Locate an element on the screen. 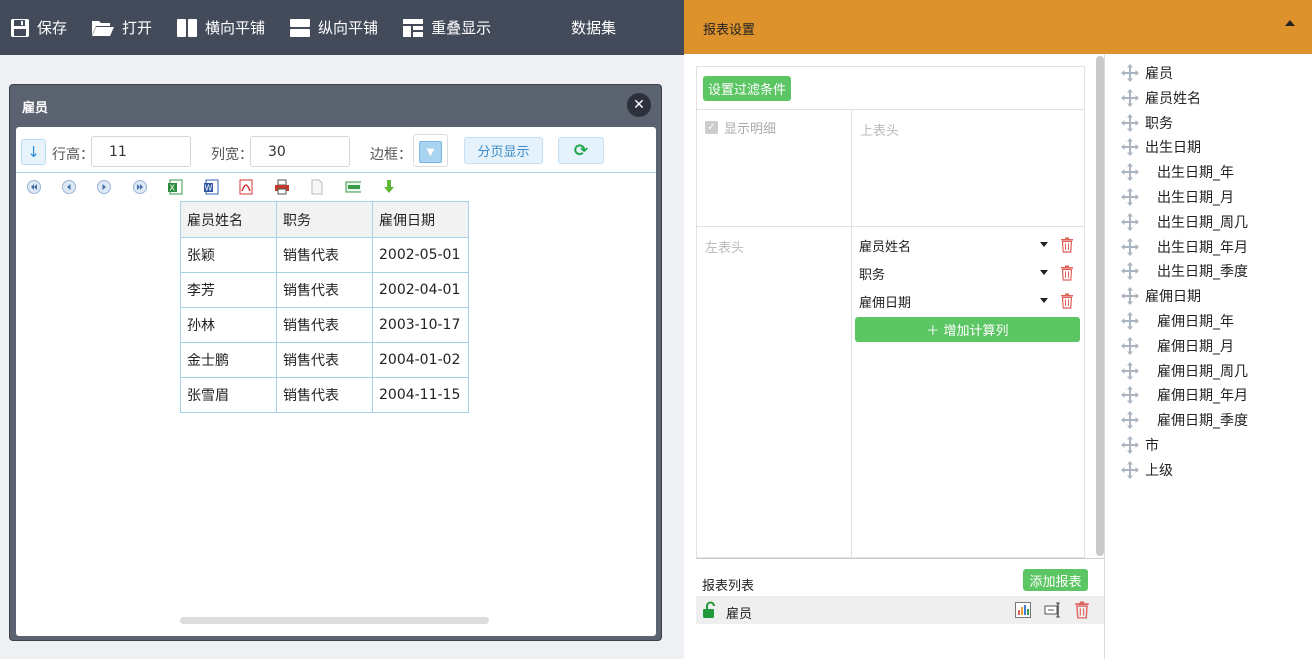 Image resolution: width=1312 pixels, height=659 pixels. refresh-icon: ⟳ is located at coordinates (581, 150).